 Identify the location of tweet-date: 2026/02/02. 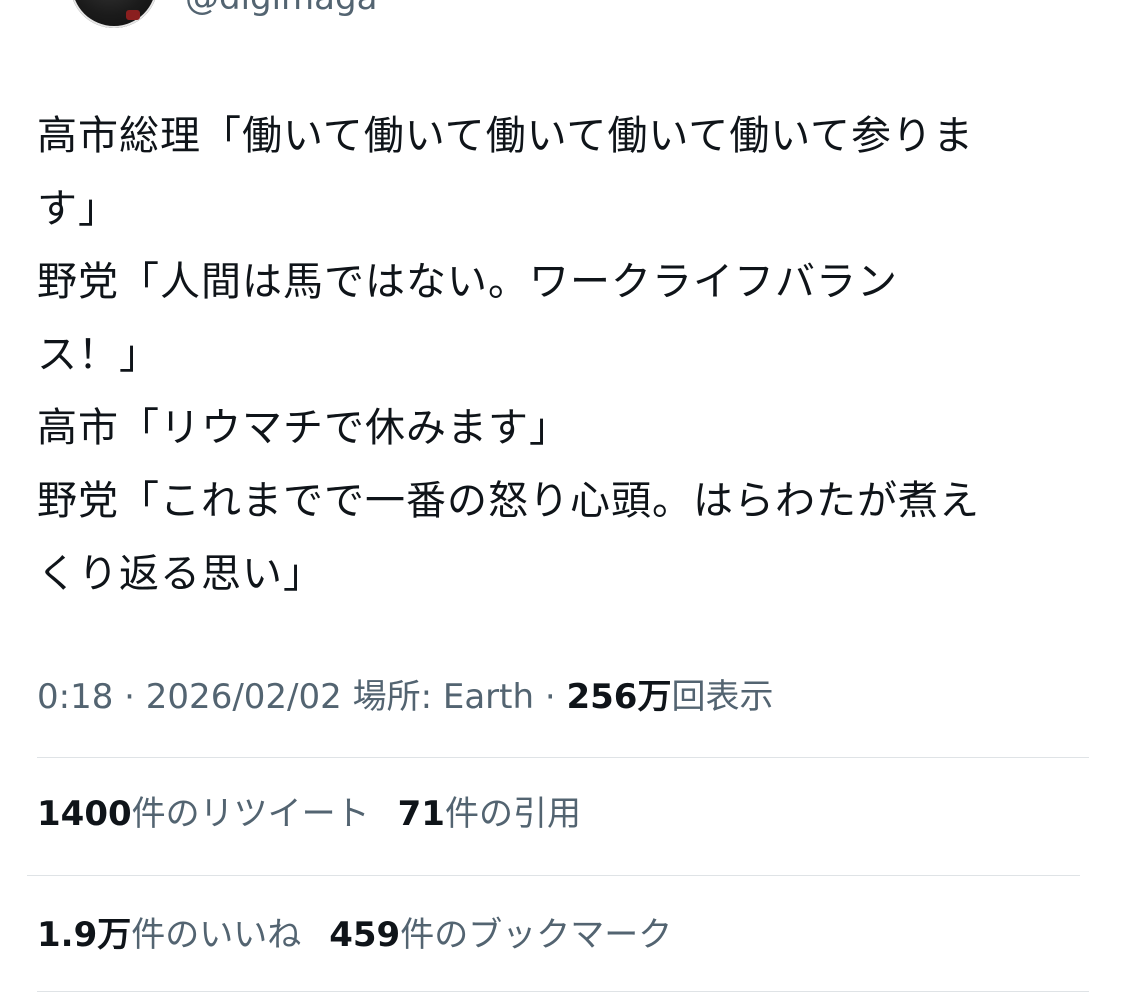
(244, 697).